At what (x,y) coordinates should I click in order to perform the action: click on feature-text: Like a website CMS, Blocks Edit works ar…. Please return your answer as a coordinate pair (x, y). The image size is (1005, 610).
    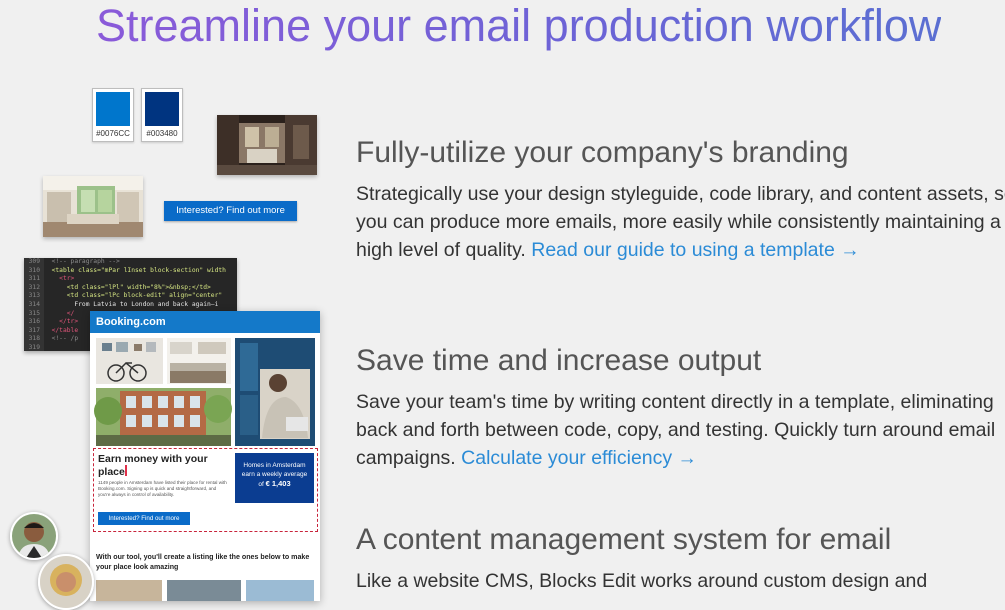
    Looking at the image, I should click on (642, 581).